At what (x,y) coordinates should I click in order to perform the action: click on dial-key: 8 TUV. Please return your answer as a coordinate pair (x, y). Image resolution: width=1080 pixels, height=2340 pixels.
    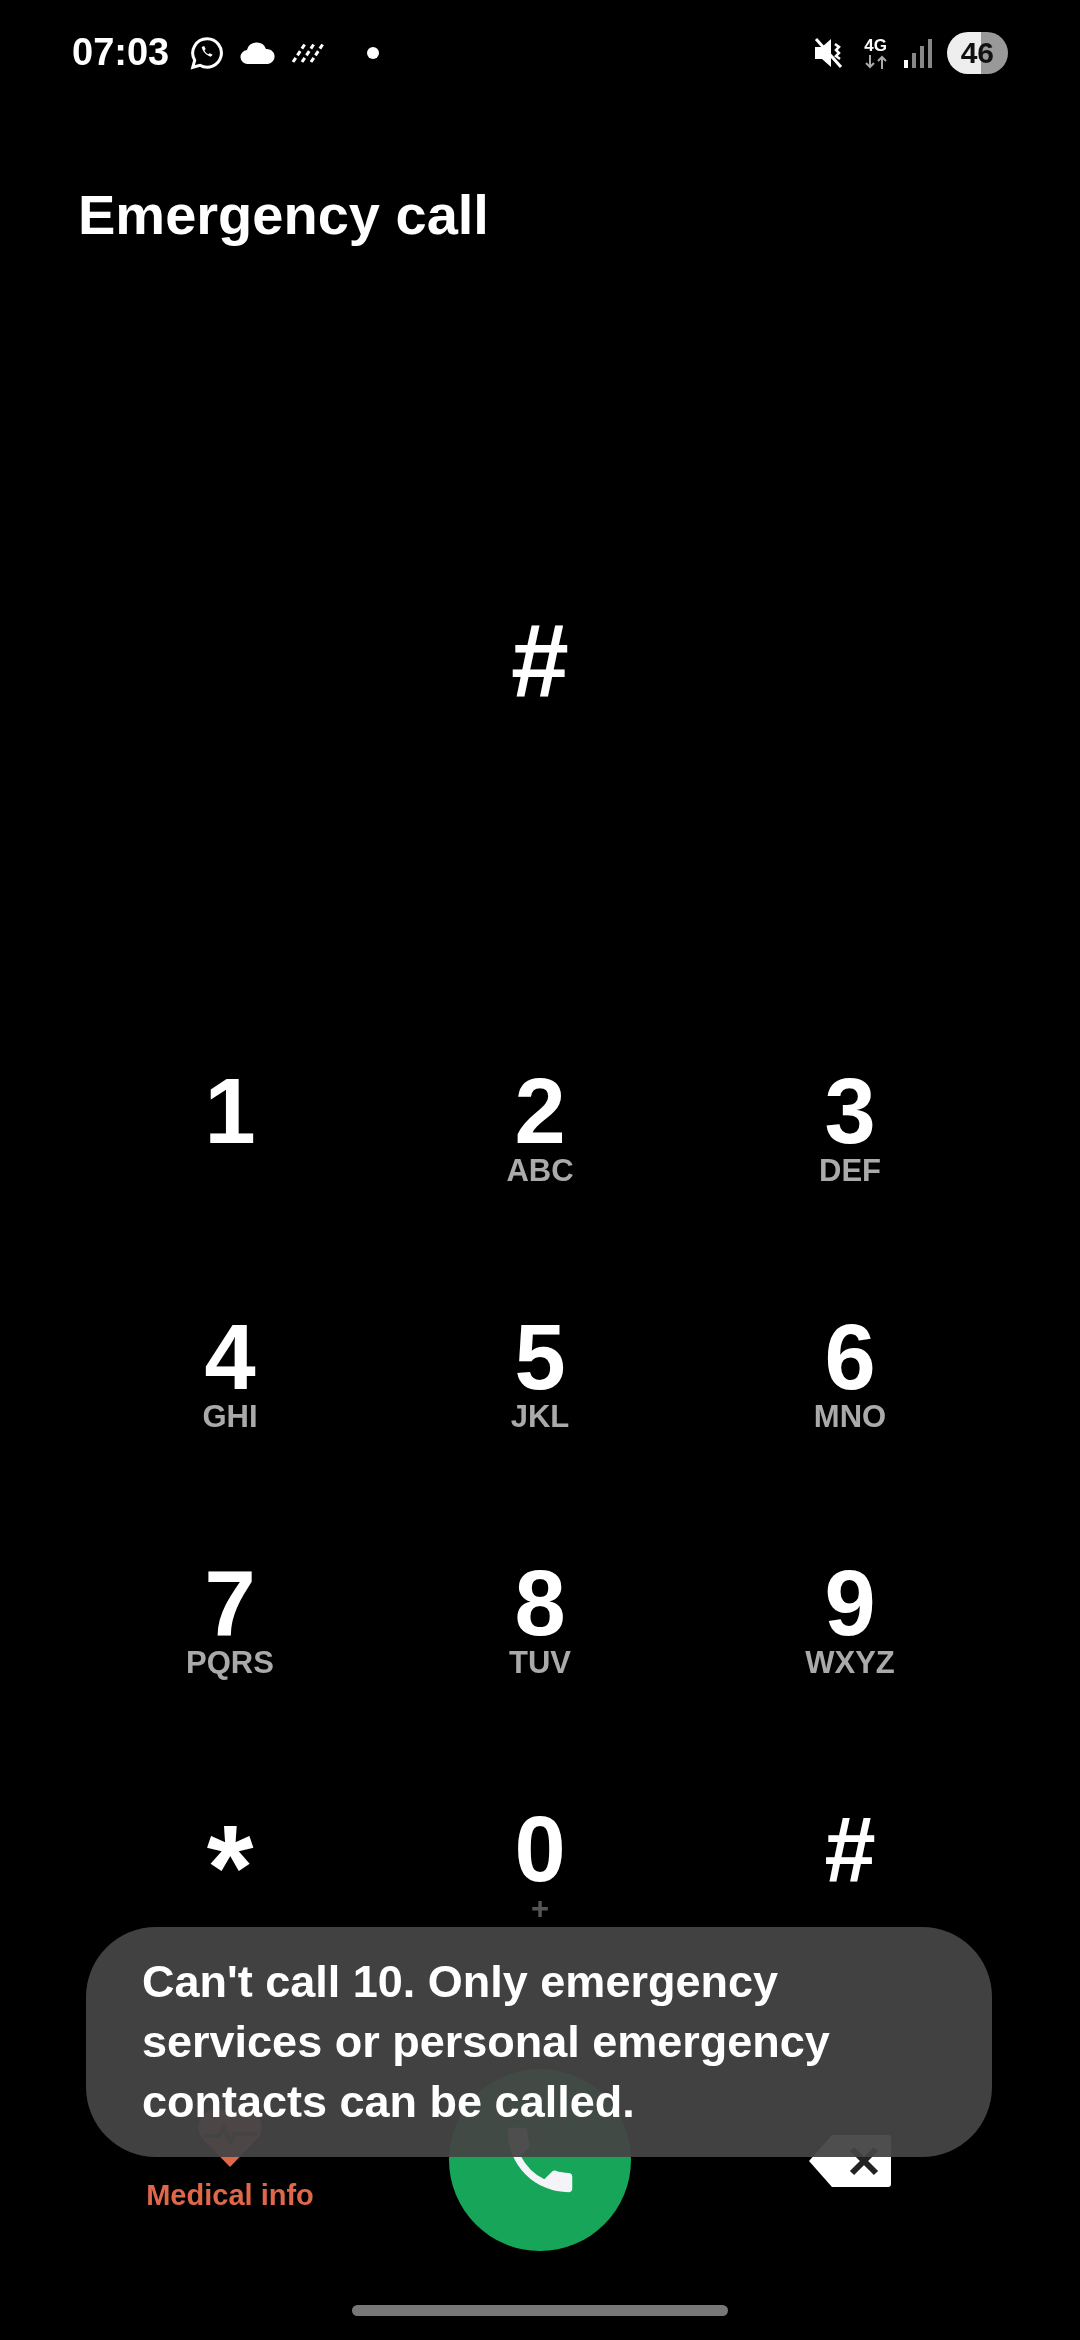
    Looking at the image, I should click on (540, 1610).